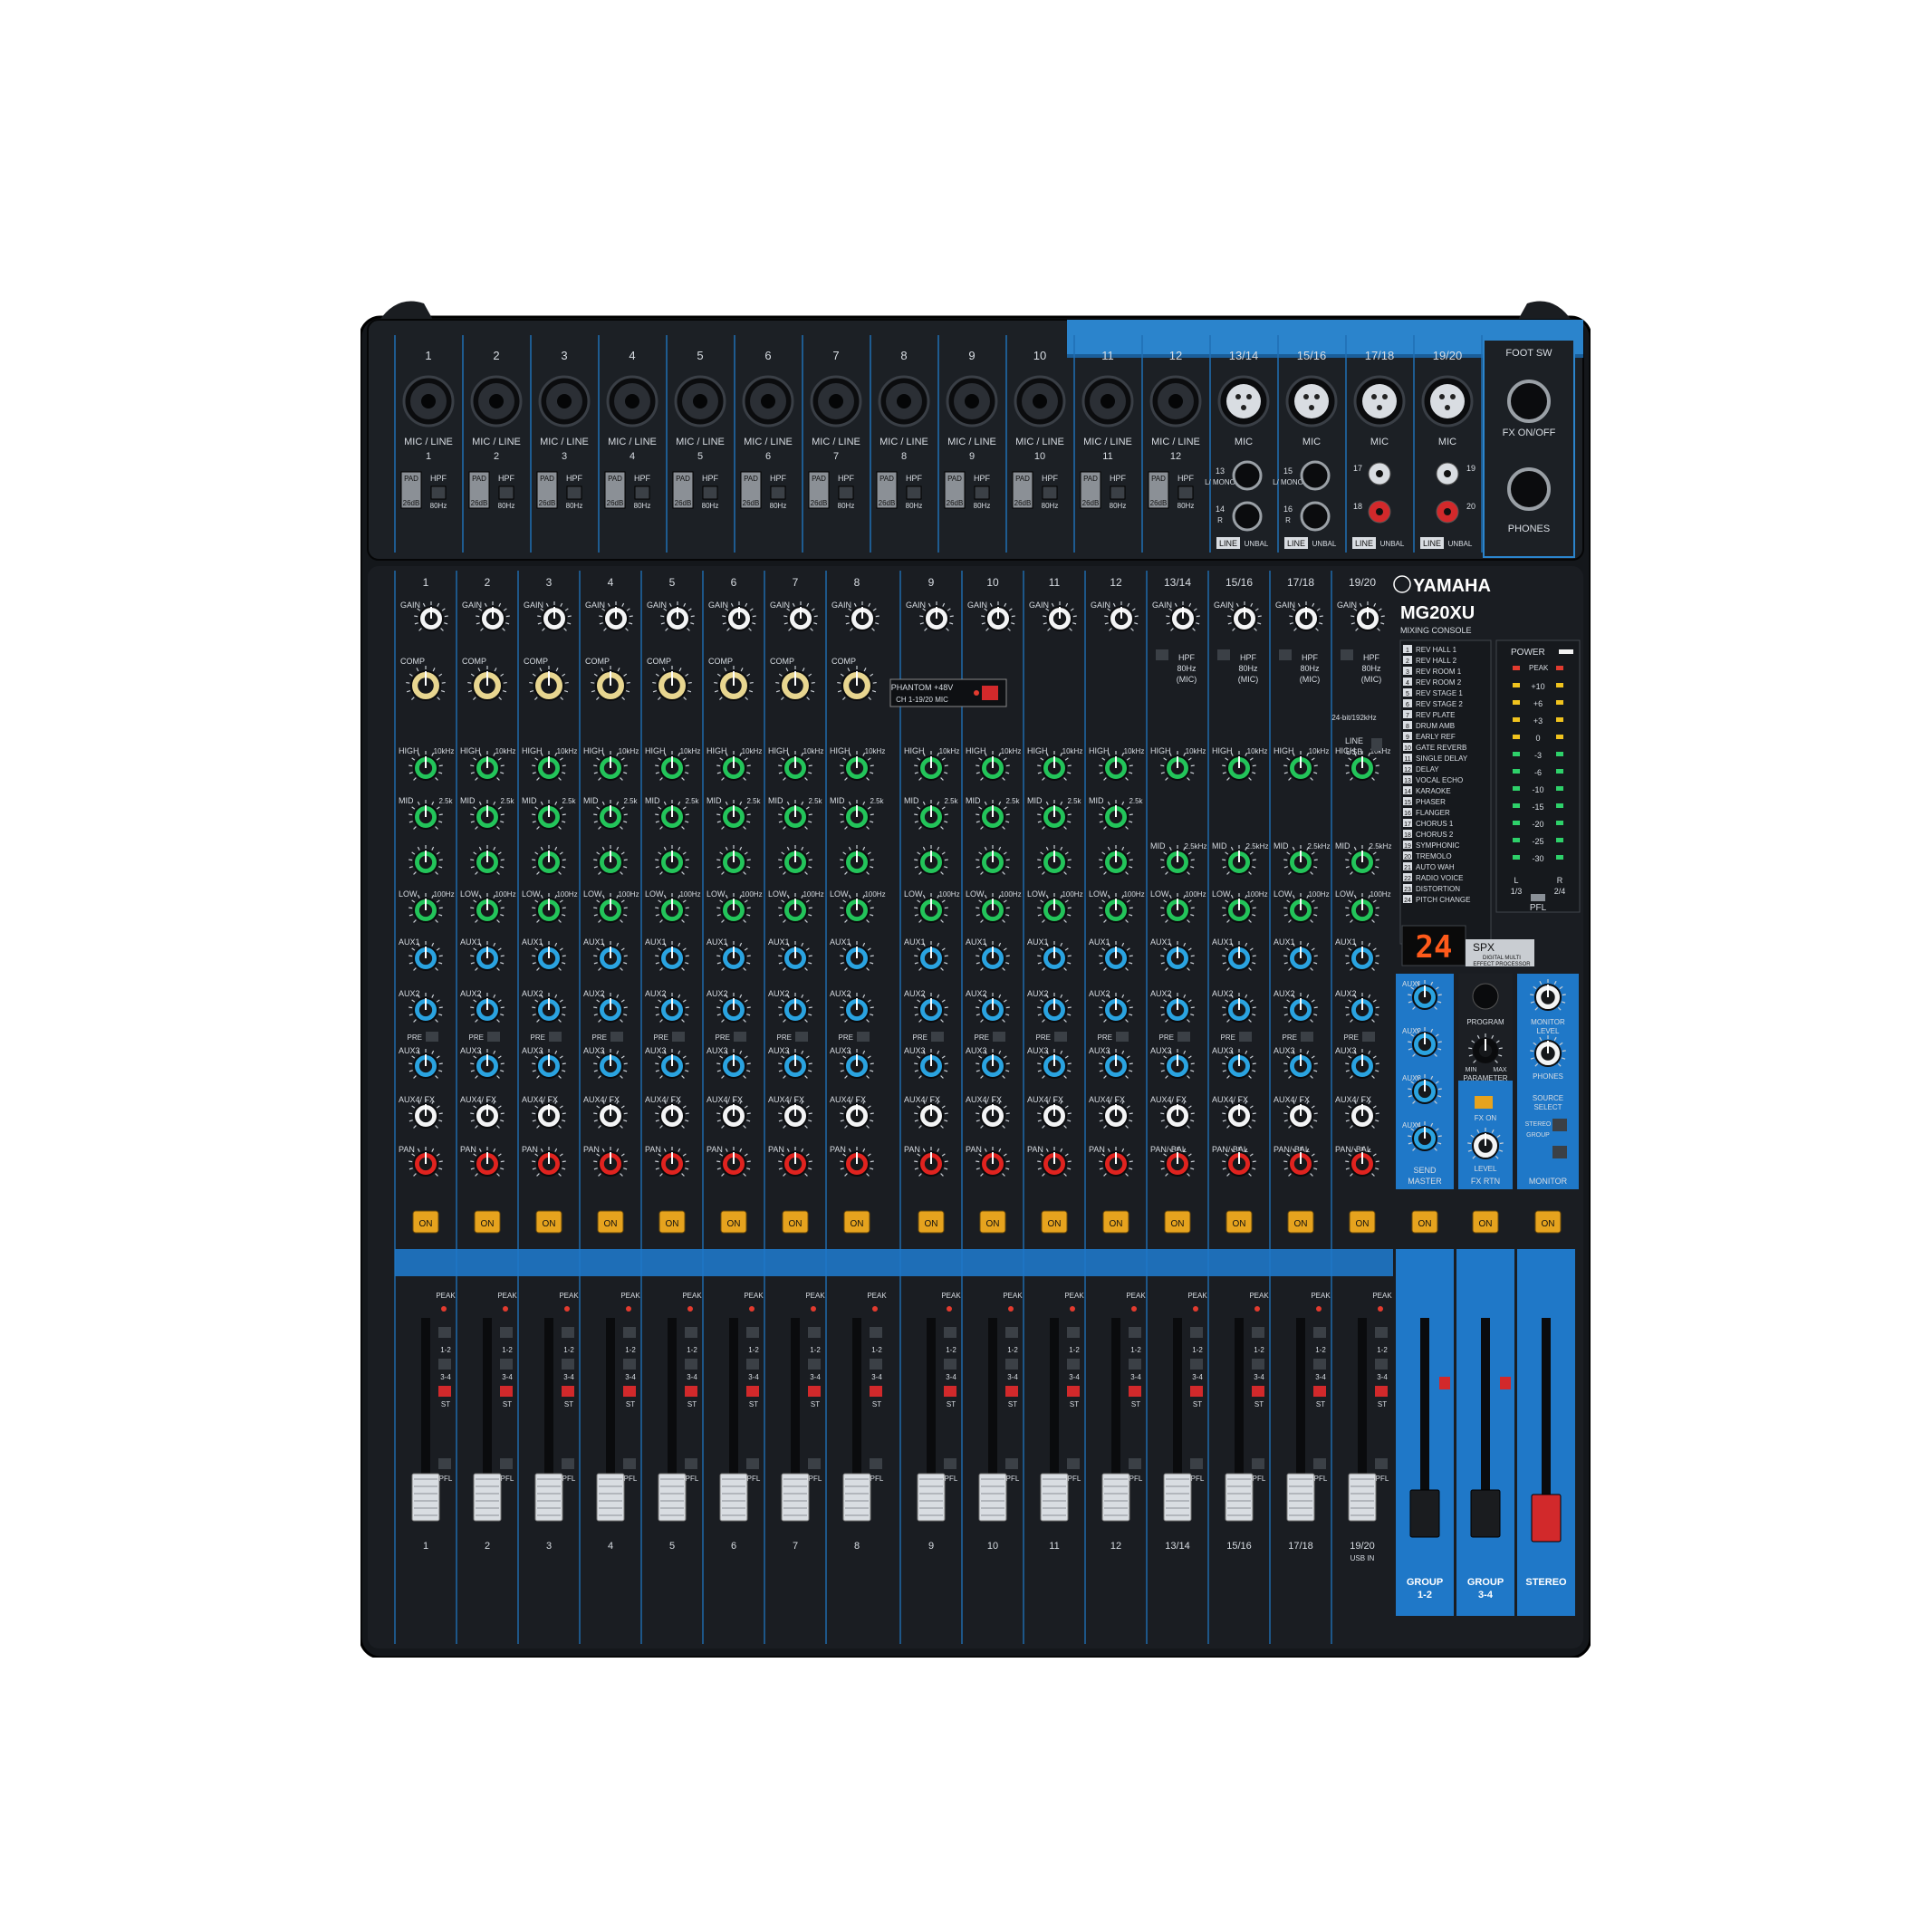  What do you see at coordinates (1529, 489) in the screenshot?
I see `phones-jack` at bounding box center [1529, 489].